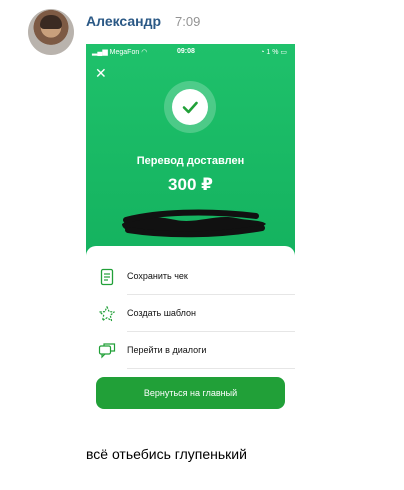 Image resolution: width=404 pixels, height=490 pixels. What do you see at coordinates (107, 314) in the screenshot?
I see `star-icon` at bounding box center [107, 314].